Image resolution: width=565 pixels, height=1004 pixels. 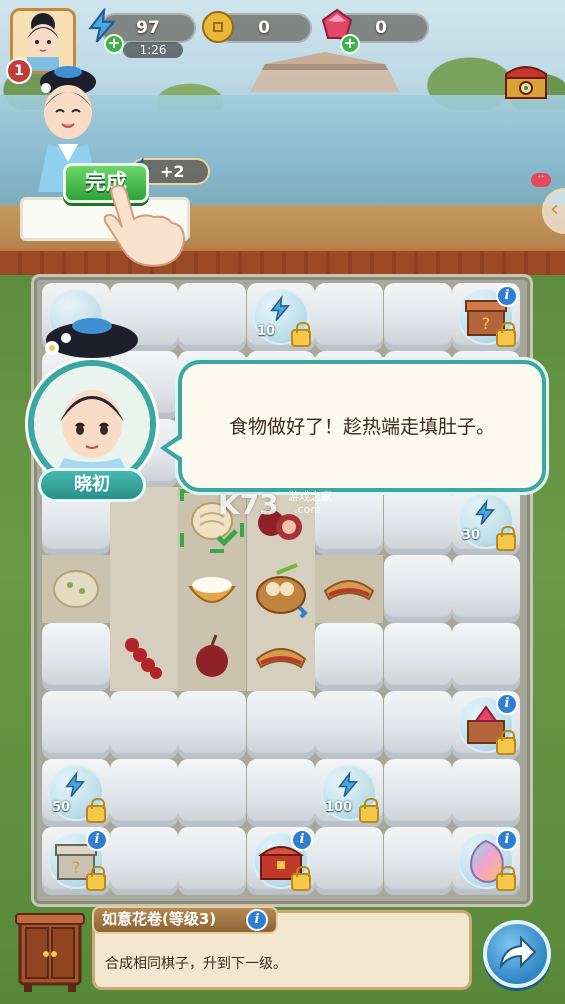 I want to click on order-reward-value: +2, so click(x=172, y=171).